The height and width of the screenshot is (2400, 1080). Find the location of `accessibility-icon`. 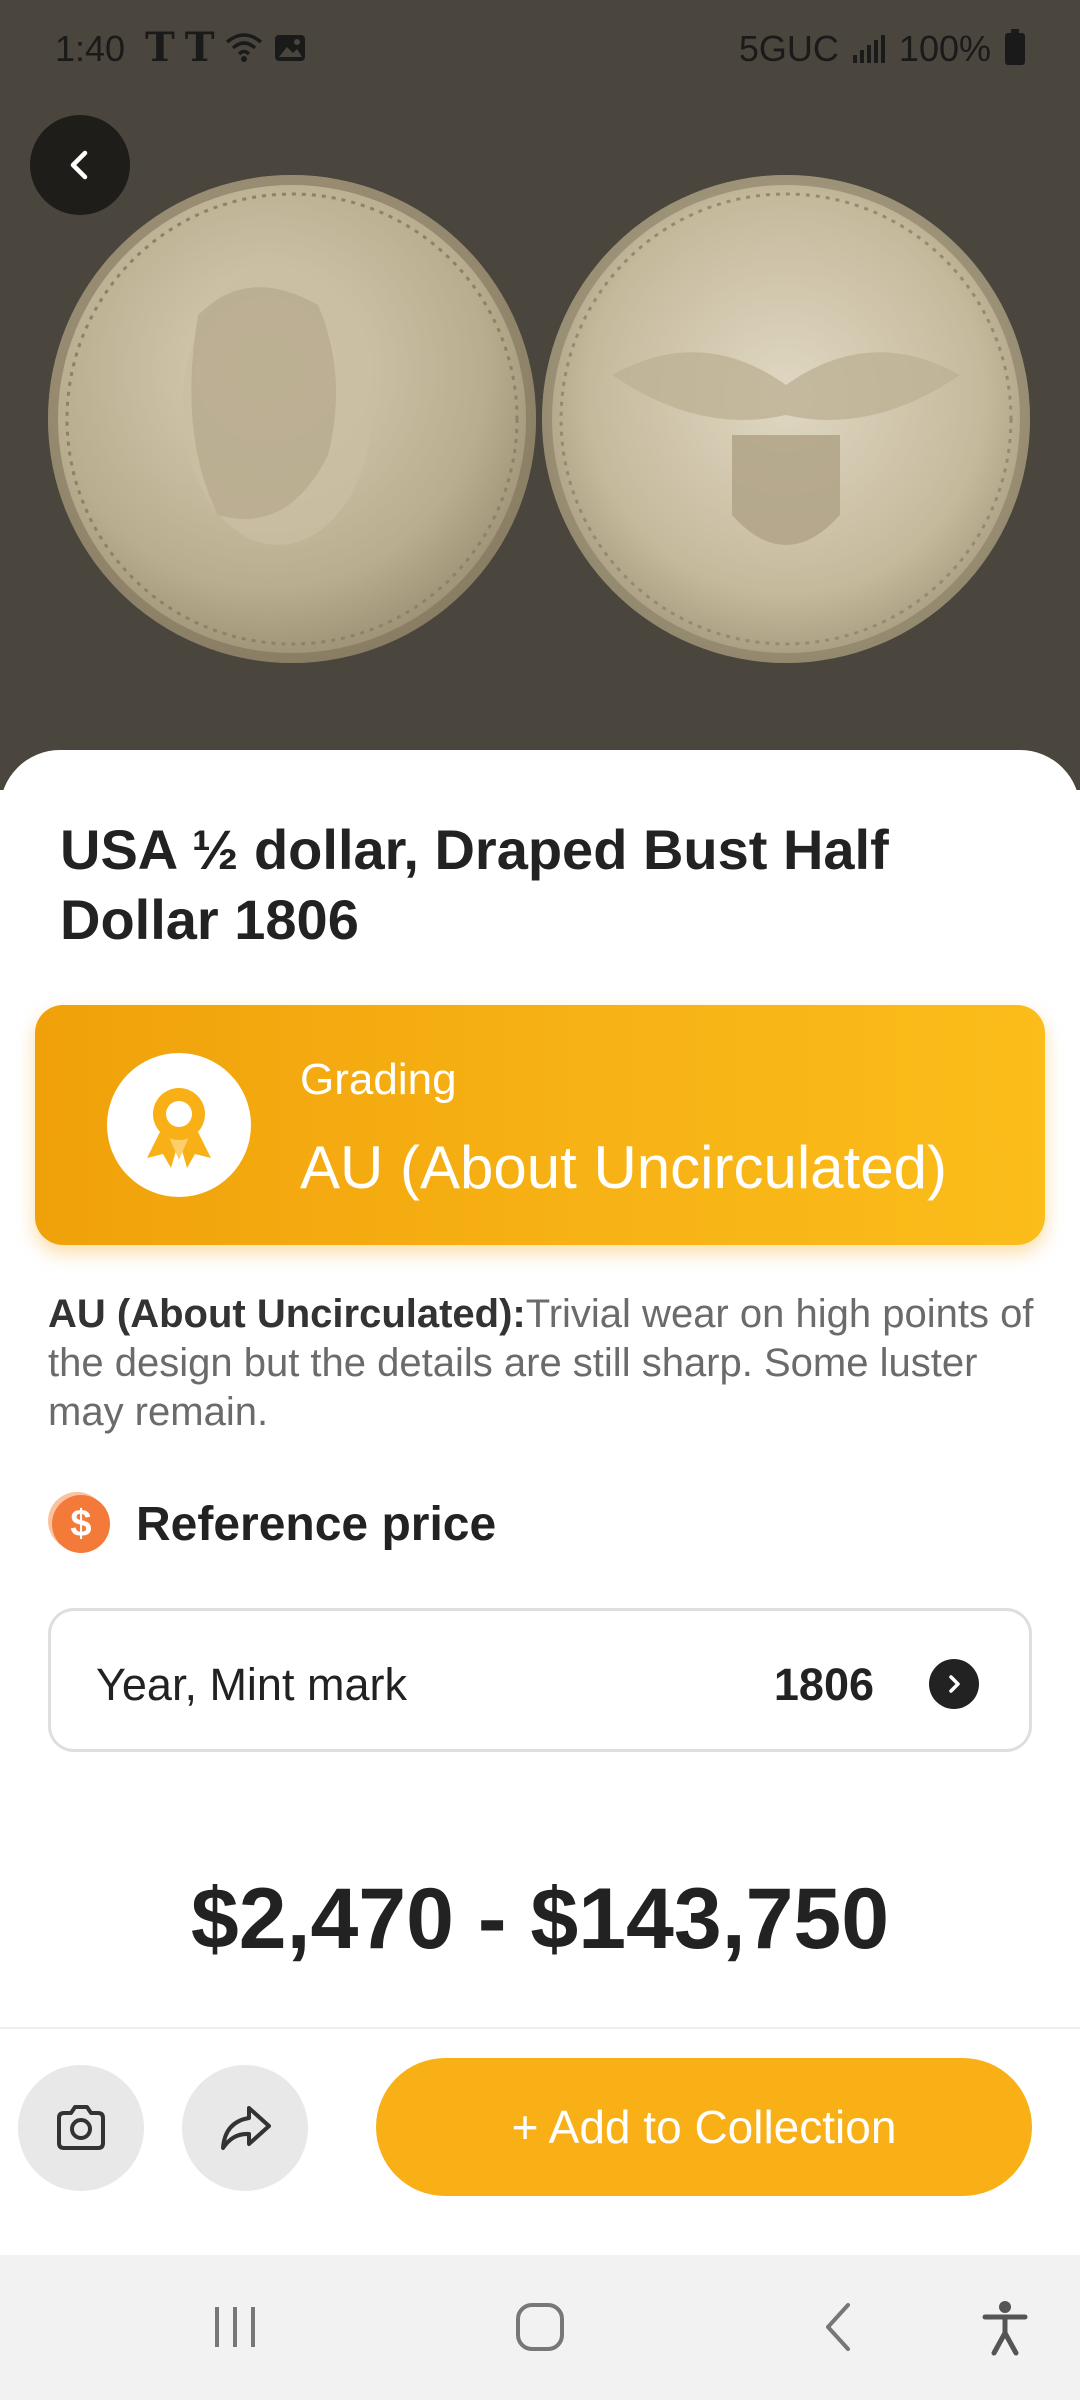

accessibility-icon is located at coordinates (1005, 2328).